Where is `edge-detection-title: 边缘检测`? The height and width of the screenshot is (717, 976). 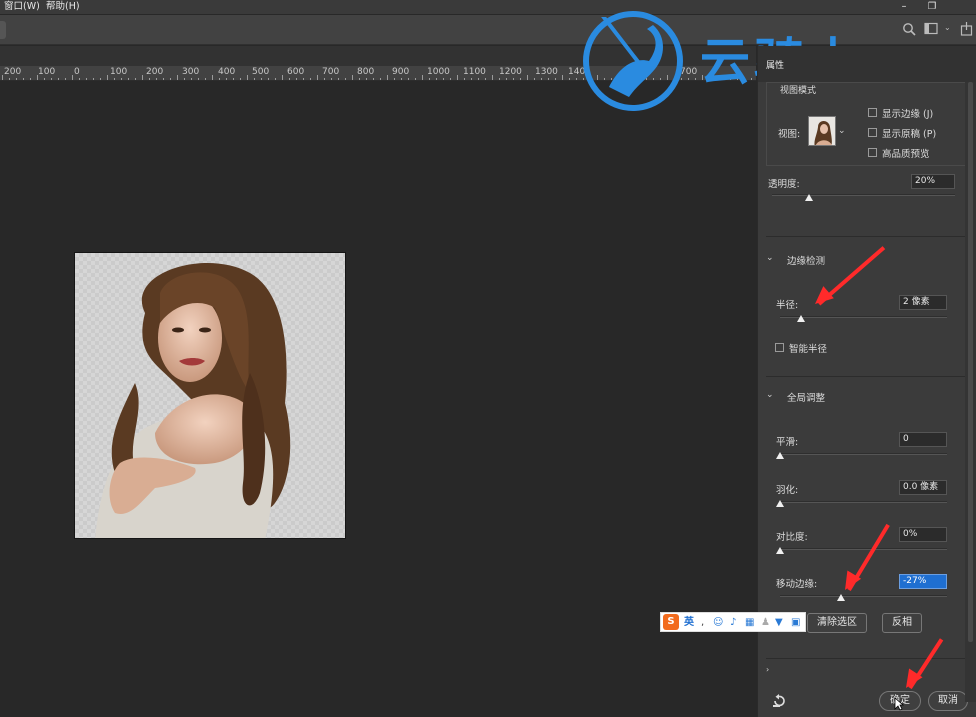 edge-detection-title: 边缘检测 is located at coordinates (806, 260).